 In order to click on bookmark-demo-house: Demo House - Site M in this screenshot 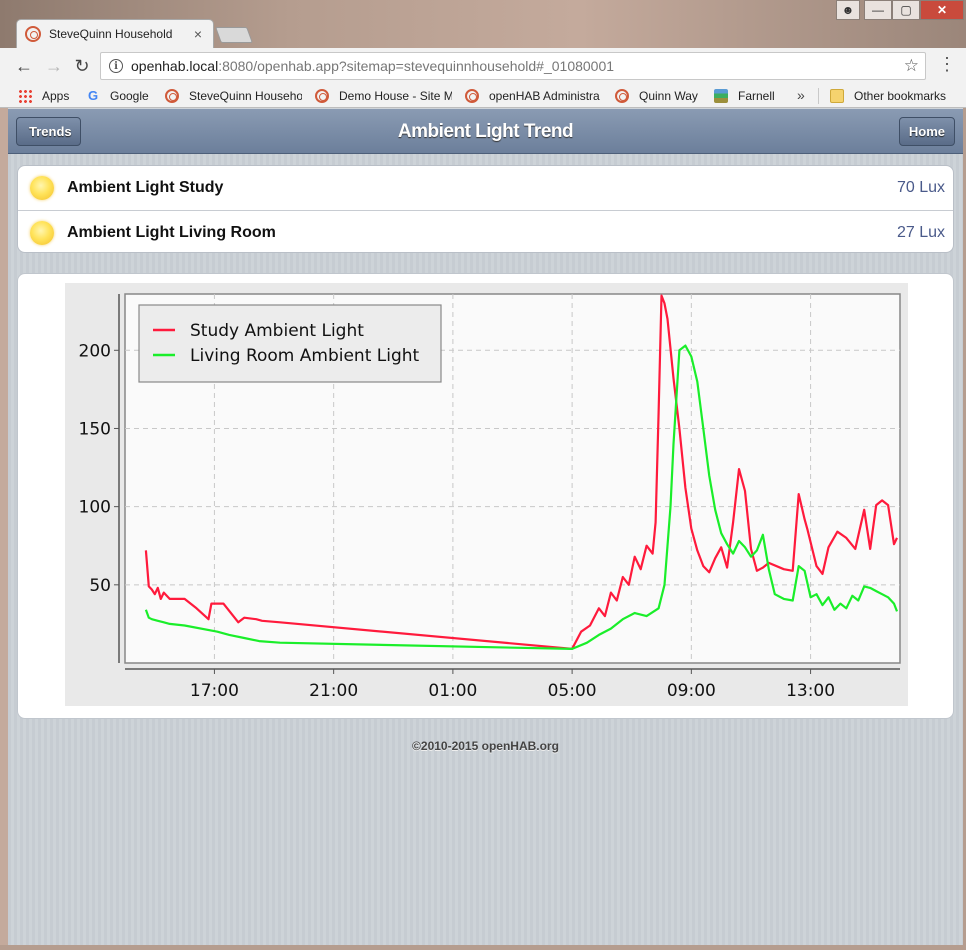, I will do `click(383, 96)`.